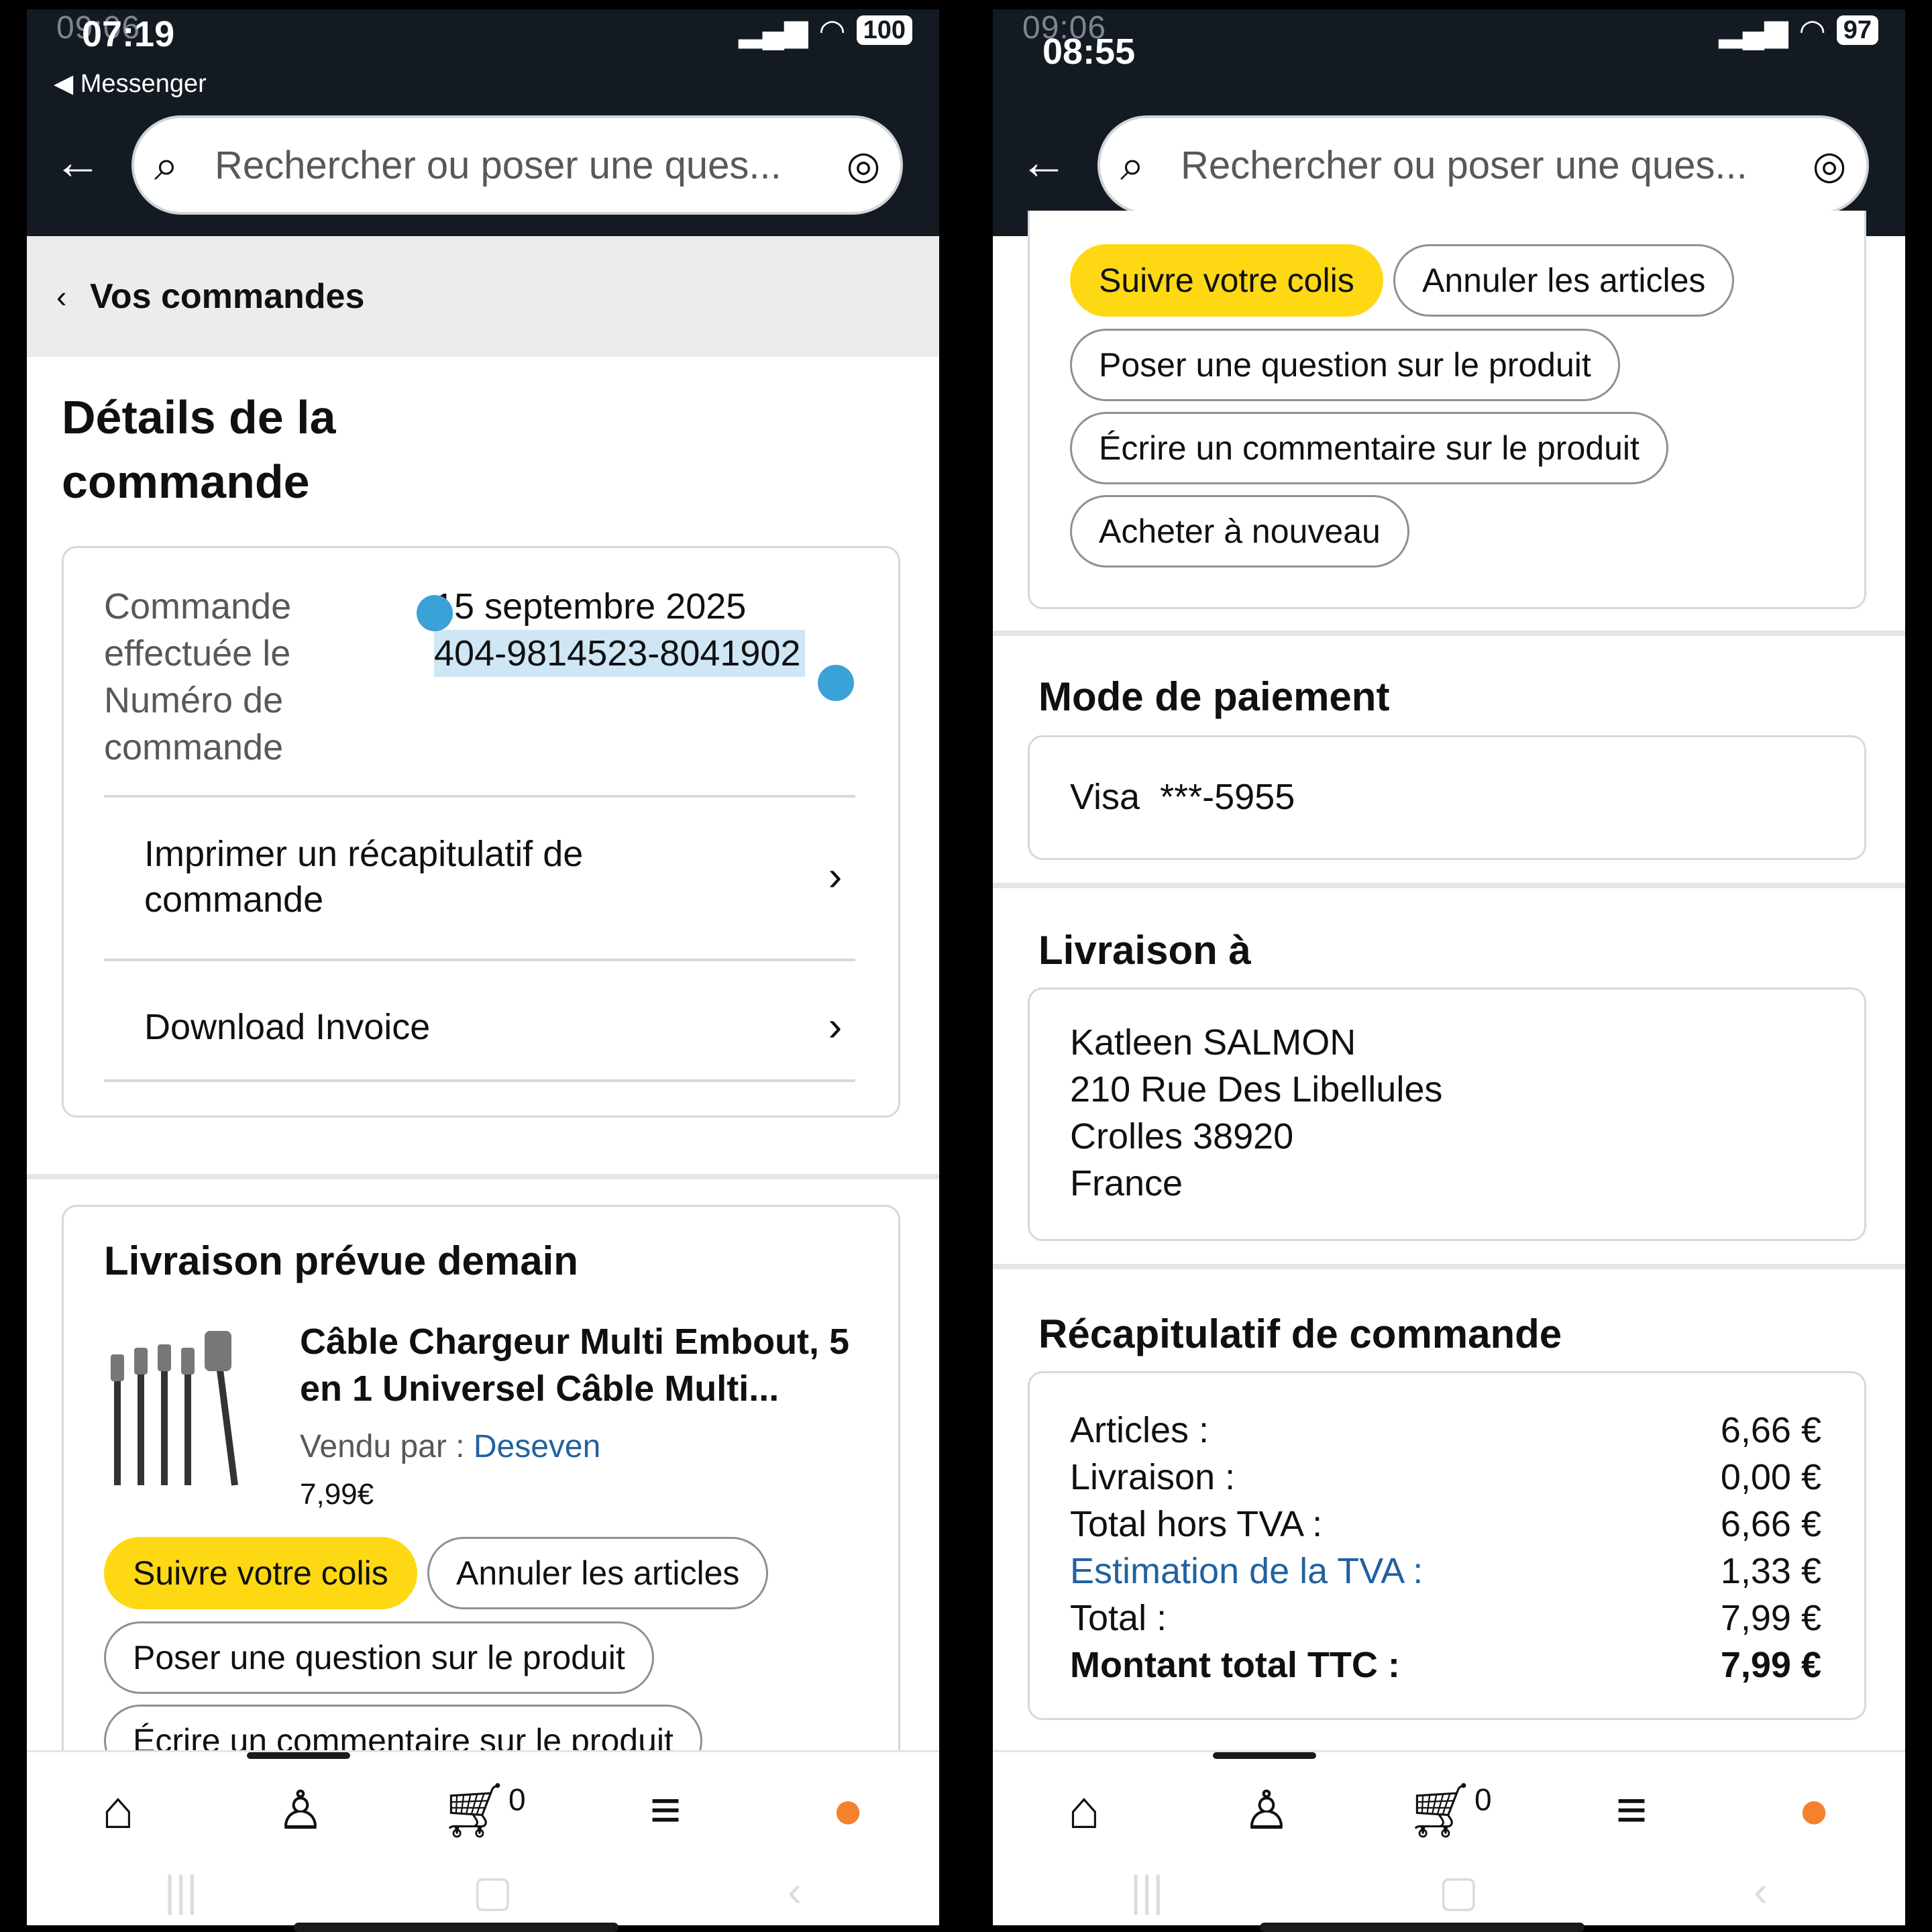  I want to click on cart-count: 0, so click(517, 1799).